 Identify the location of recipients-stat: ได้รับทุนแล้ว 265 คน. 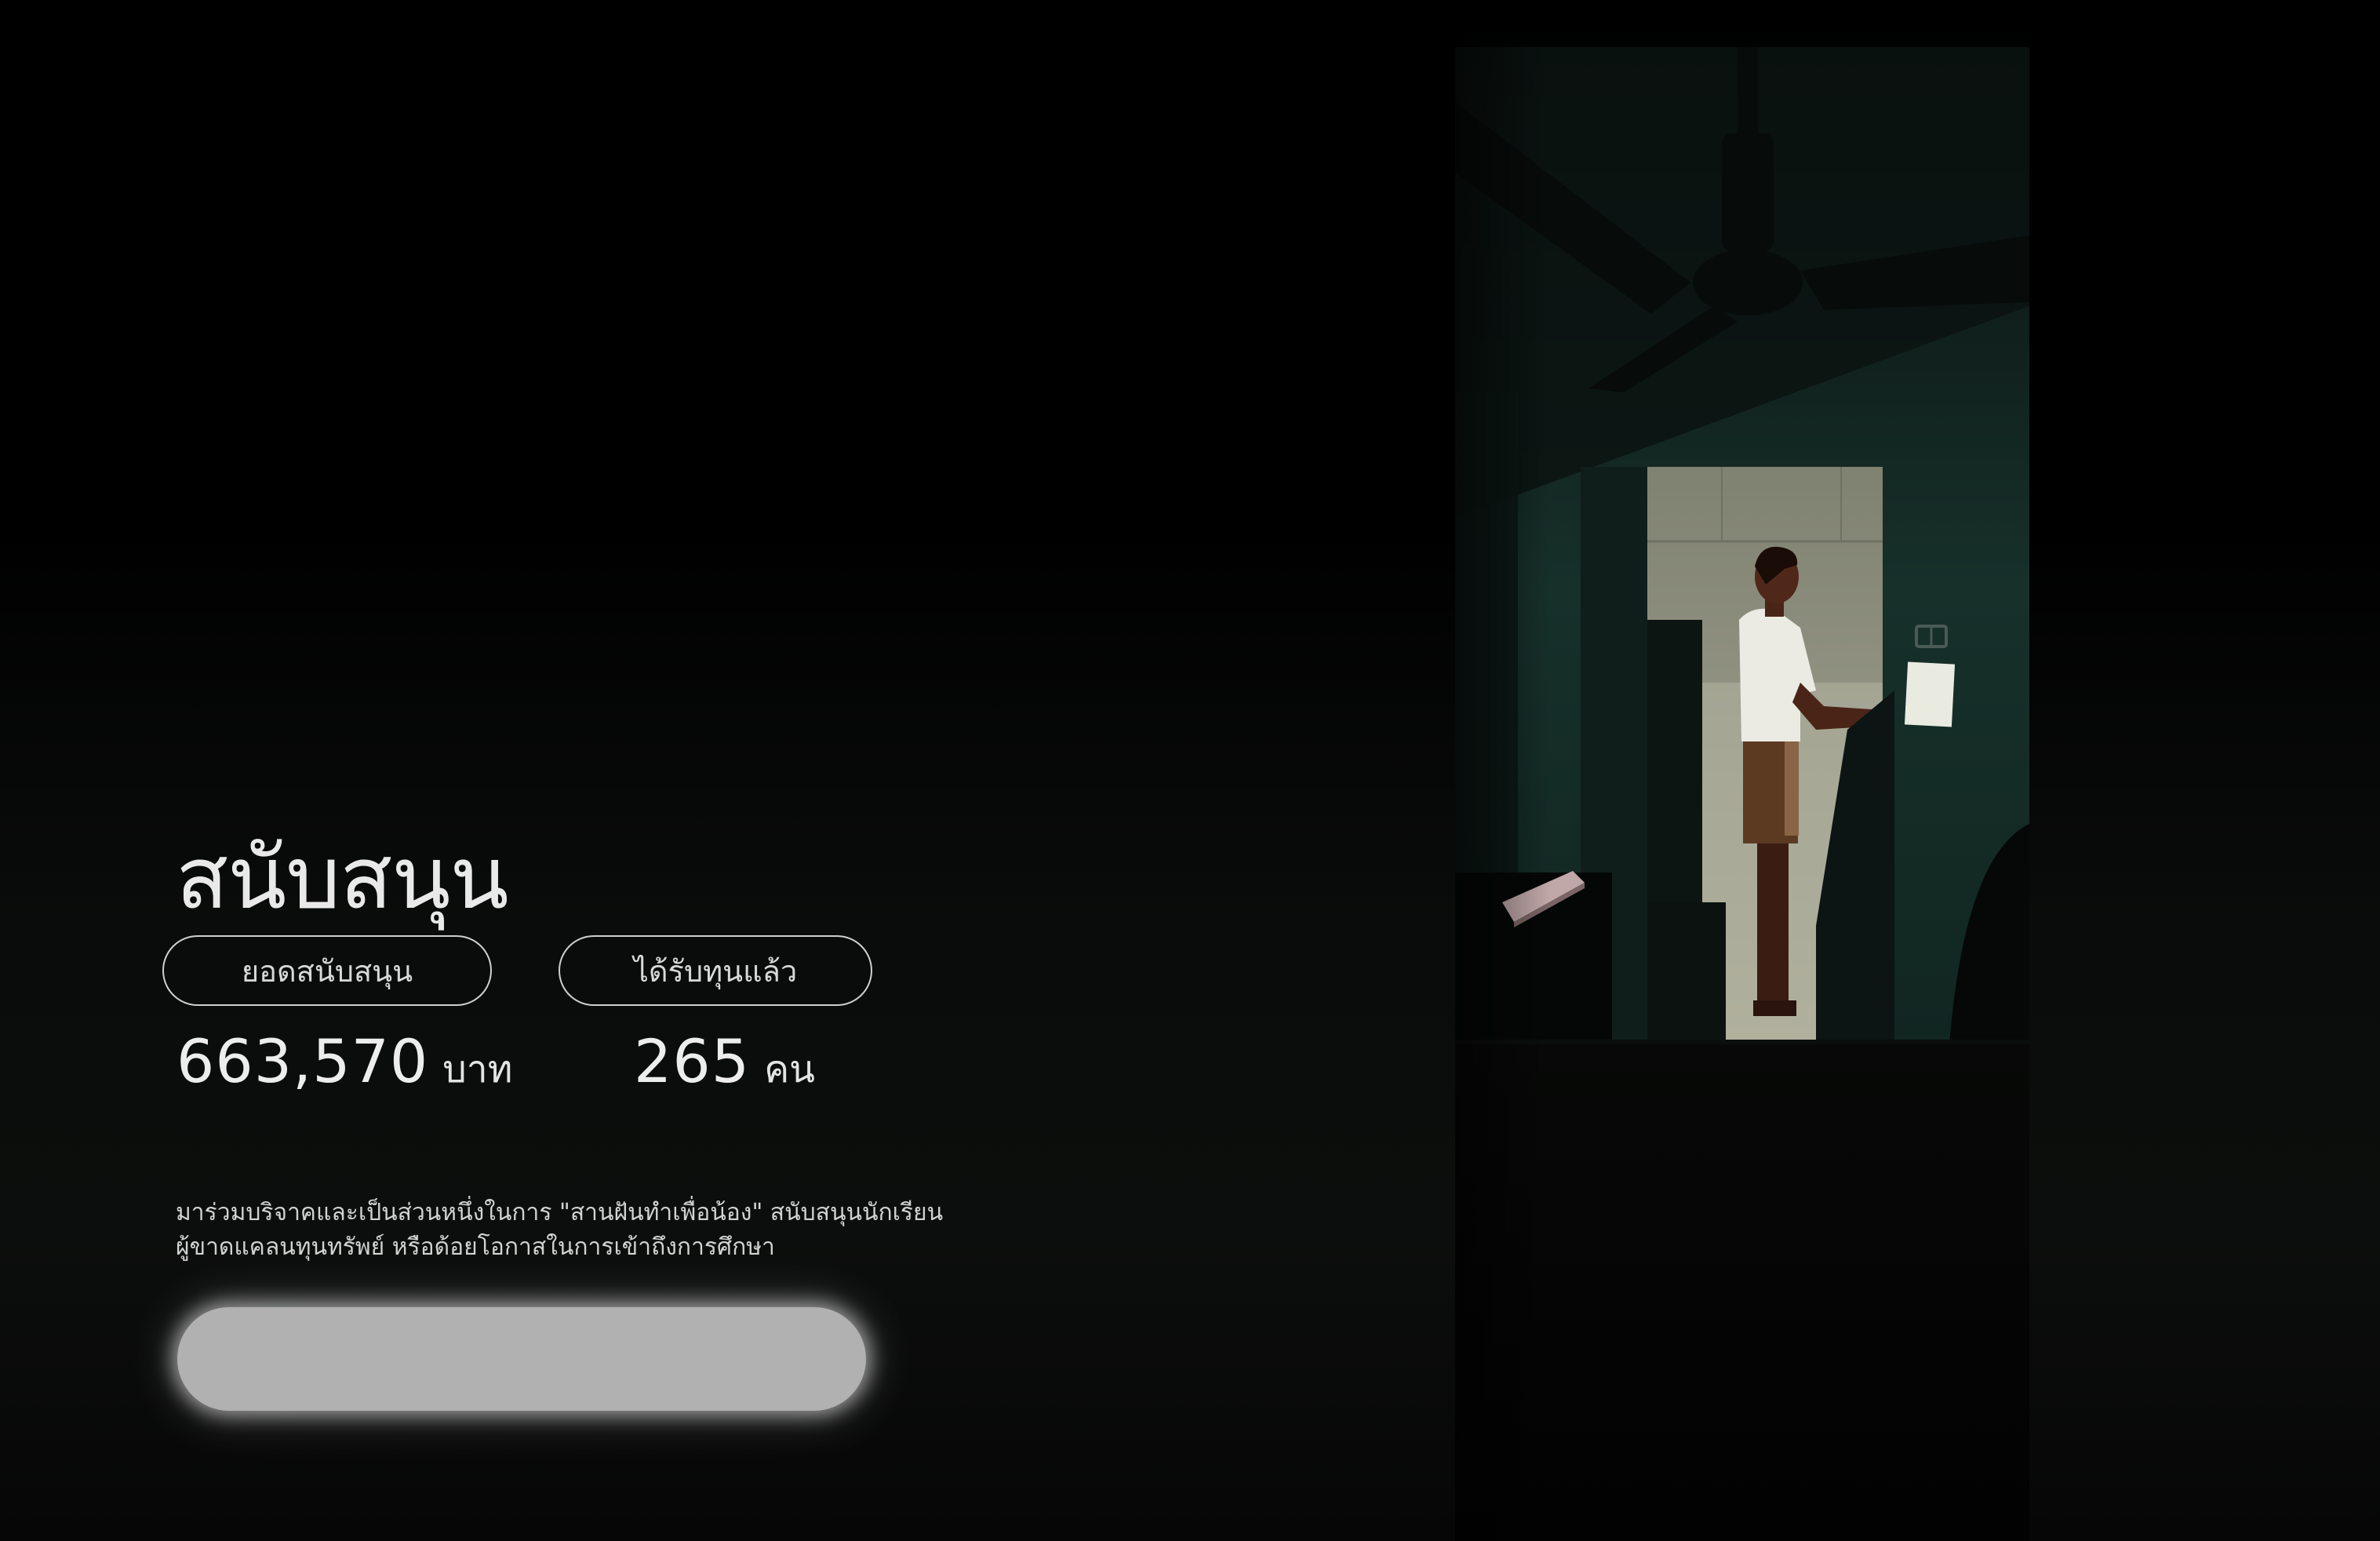
(715, 1017).